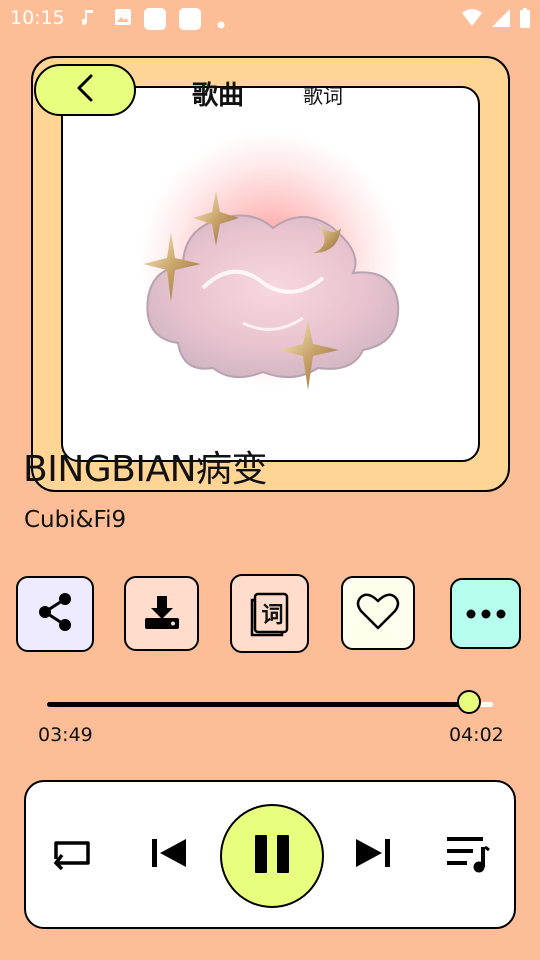 Image resolution: width=540 pixels, height=960 pixels. What do you see at coordinates (476, 735) in the screenshot?
I see `total-time: 04:02` at bounding box center [476, 735].